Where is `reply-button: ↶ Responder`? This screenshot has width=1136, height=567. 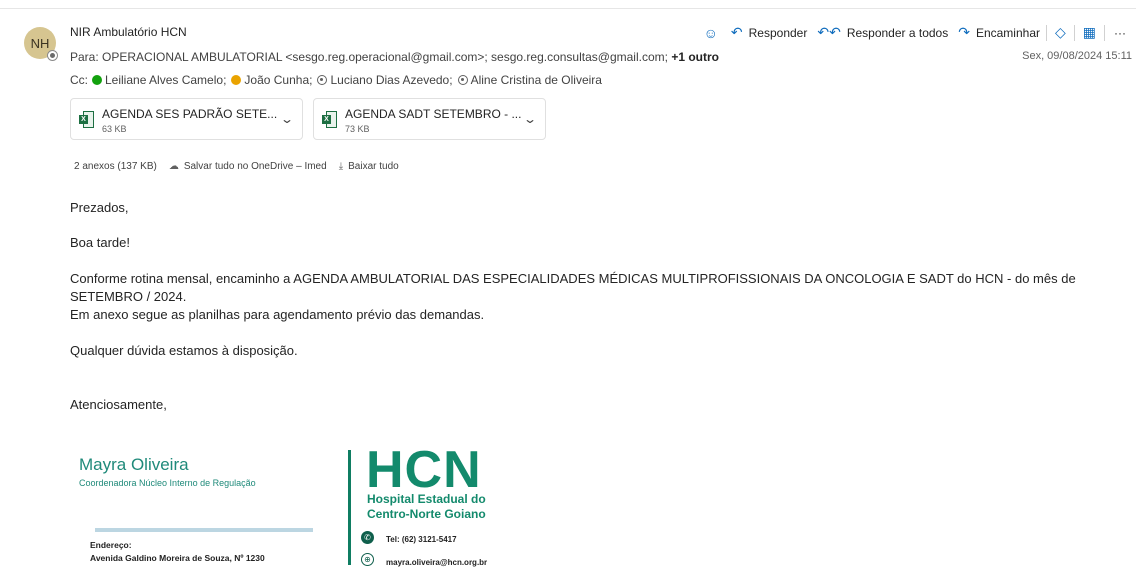 reply-button: ↶ Responder is located at coordinates (769, 32).